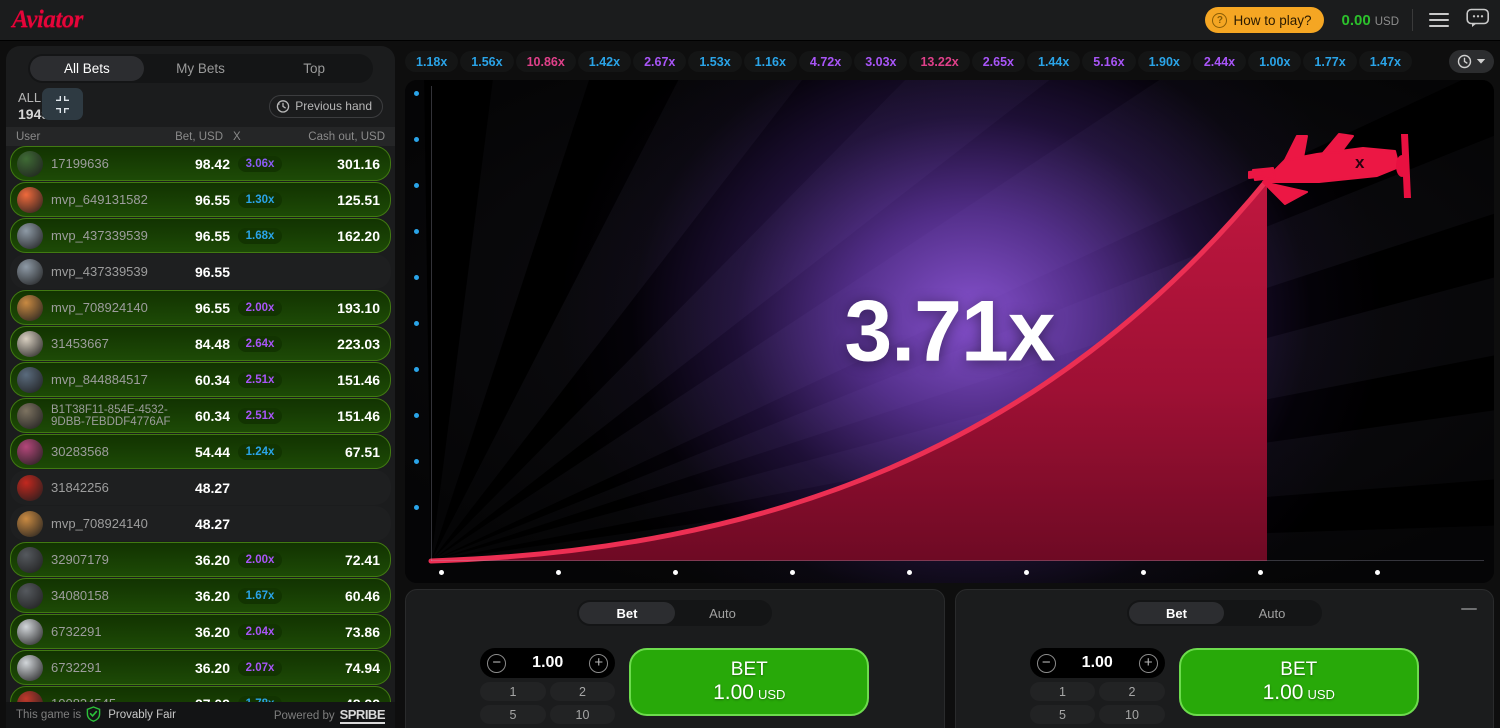 This screenshot has height=728, width=1500. I want to click on multiplier-badge: 2.07x, so click(260, 667).